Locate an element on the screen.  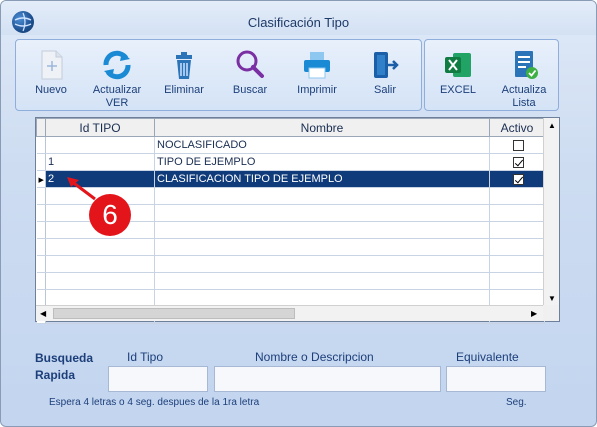
id-tipo-input is located at coordinates (158, 379).